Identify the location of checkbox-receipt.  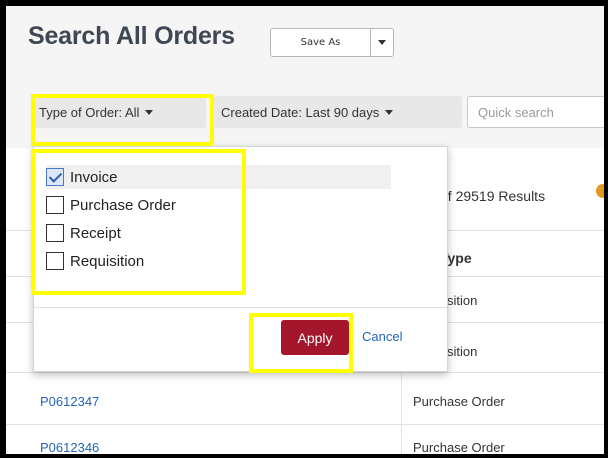
(55, 233).